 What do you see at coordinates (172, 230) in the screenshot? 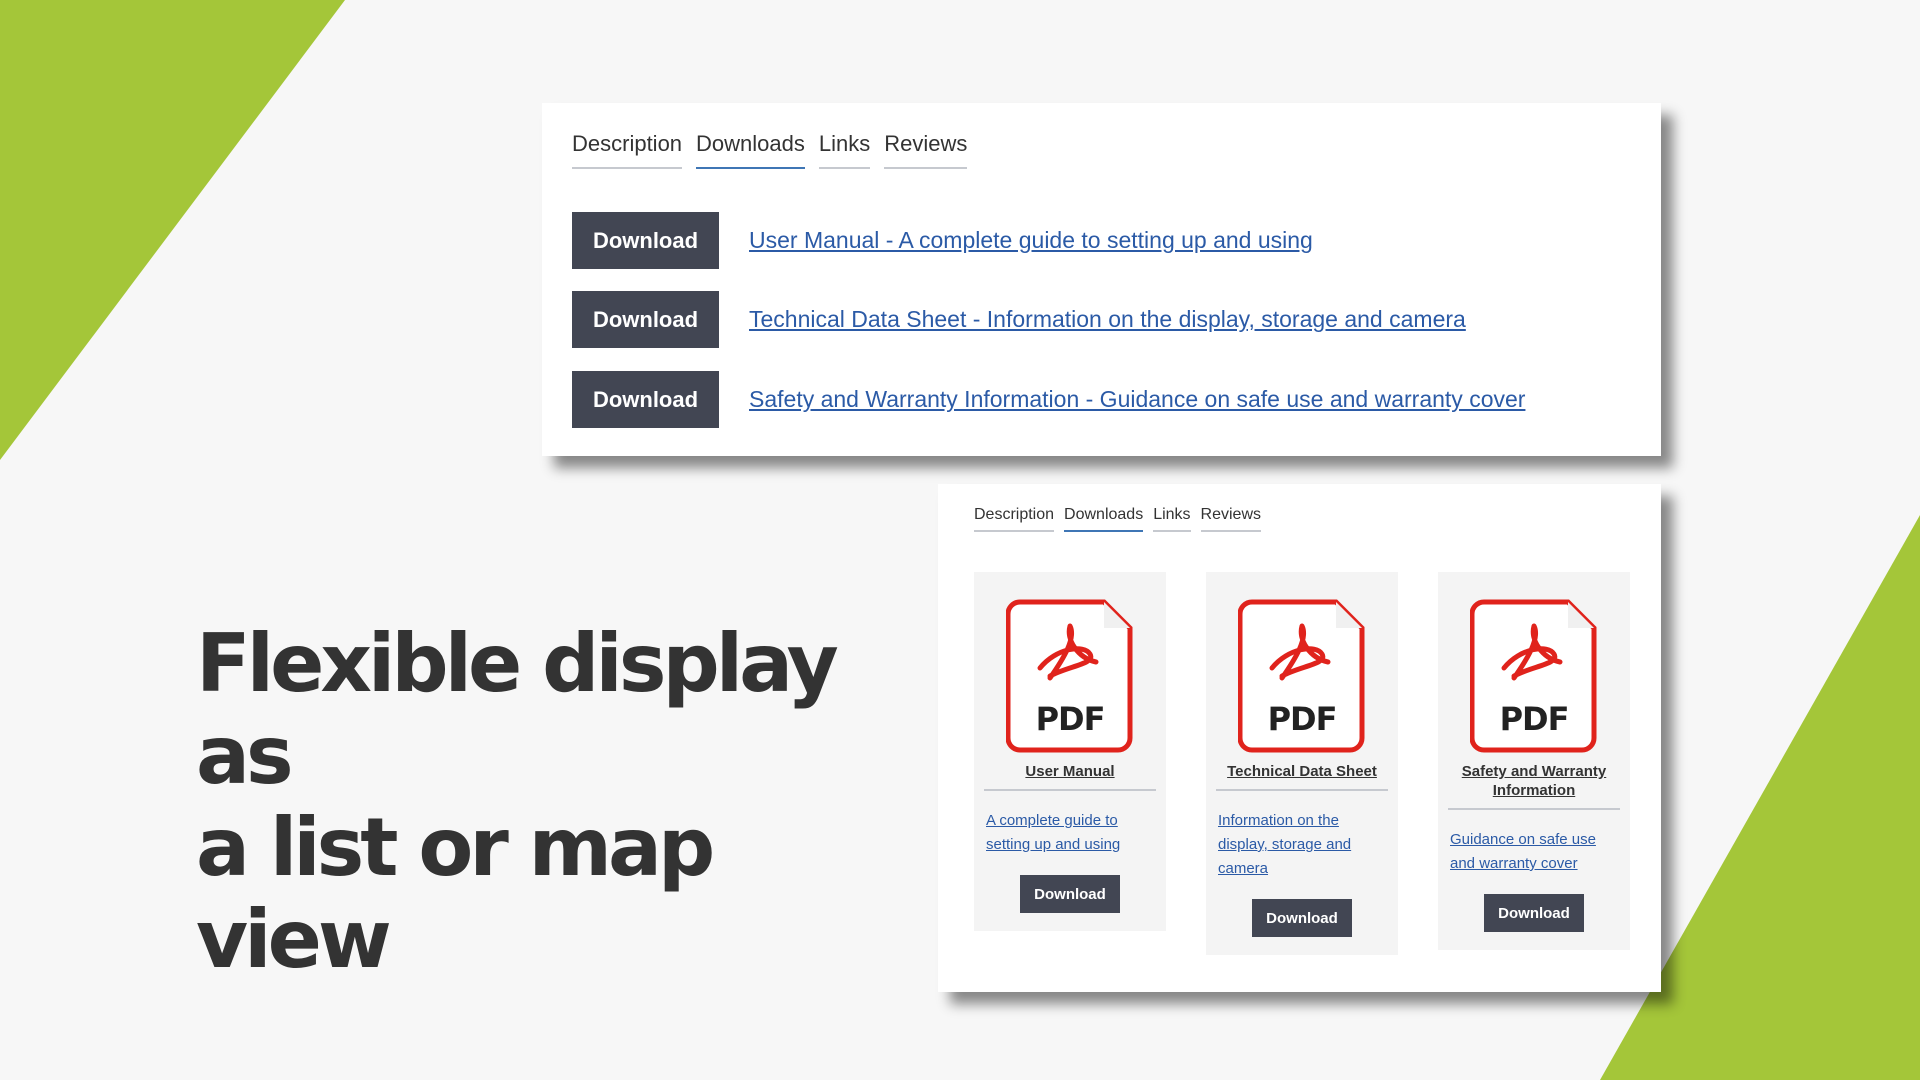
I see `green-corner-shape-left` at bounding box center [172, 230].